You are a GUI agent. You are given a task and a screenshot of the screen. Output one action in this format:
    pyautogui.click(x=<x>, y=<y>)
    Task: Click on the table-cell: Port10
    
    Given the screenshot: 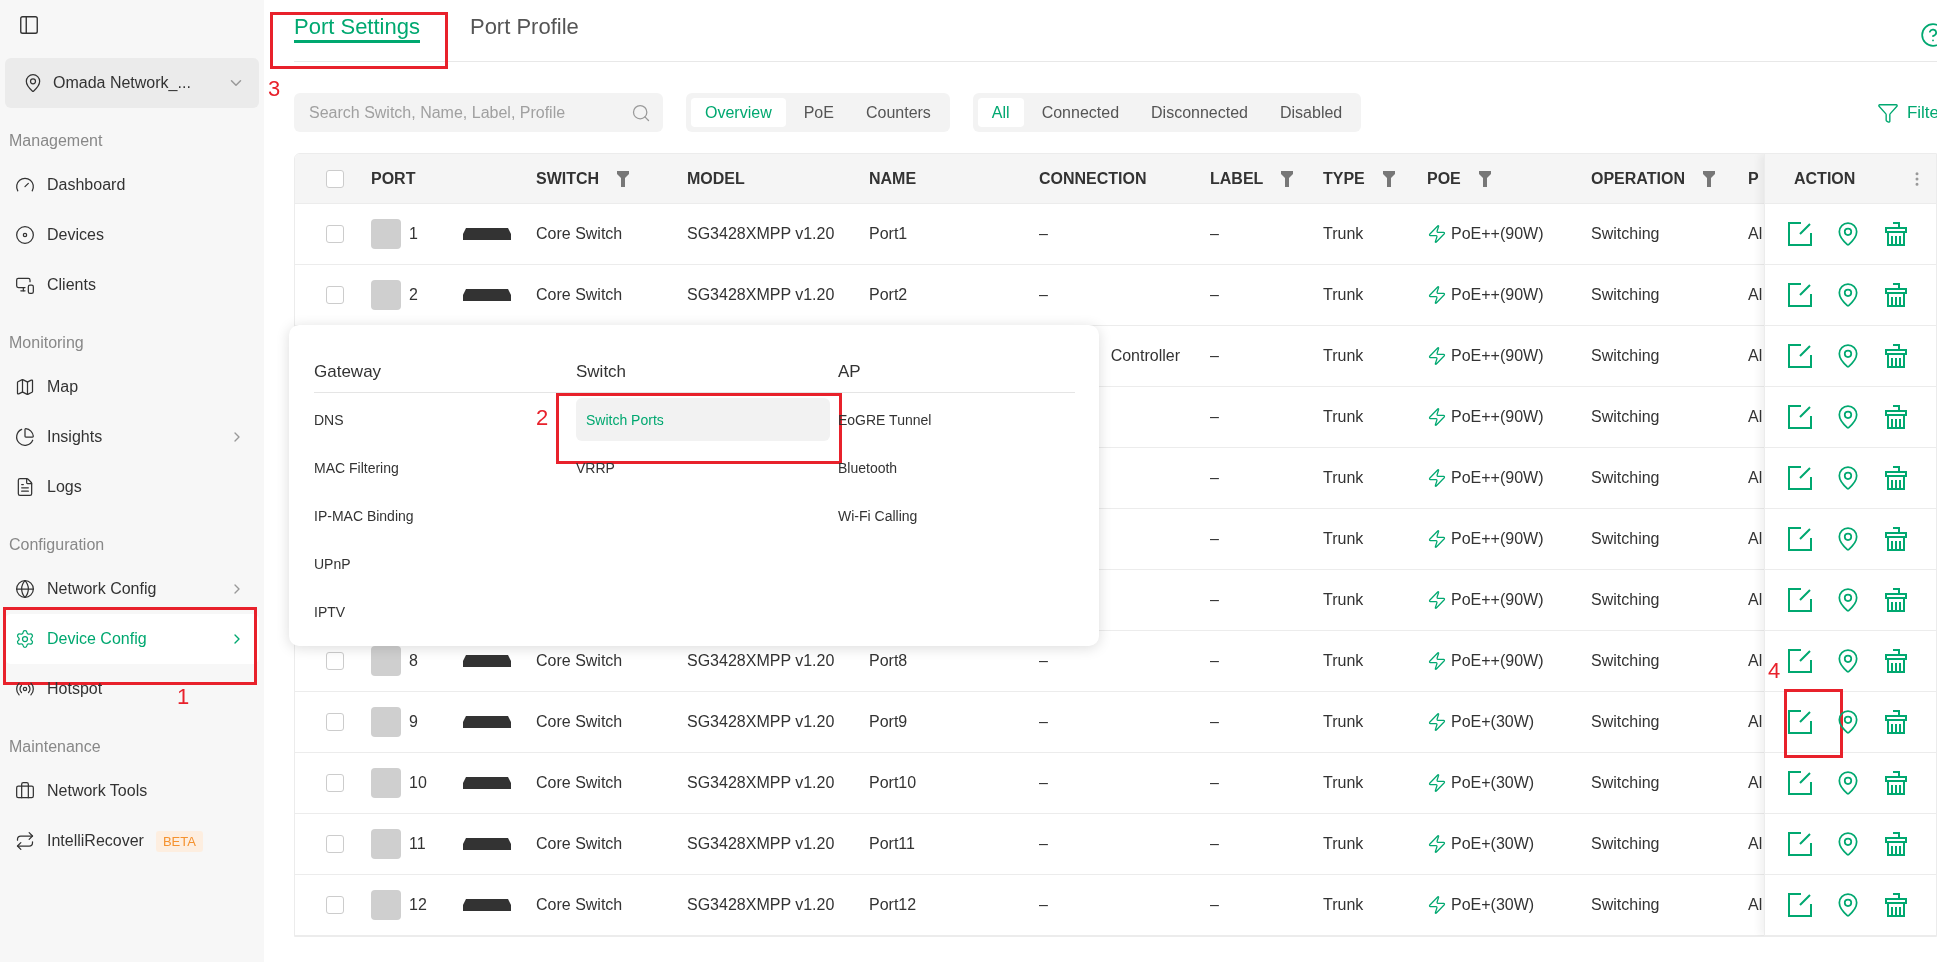 What is the action you would take?
    pyautogui.click(x=893, y=783)
    